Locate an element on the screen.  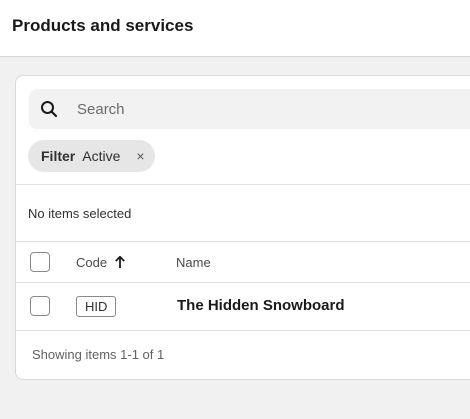
pagination-status: Showing items 1-1 of 1 is located at coordinates (98, 354).